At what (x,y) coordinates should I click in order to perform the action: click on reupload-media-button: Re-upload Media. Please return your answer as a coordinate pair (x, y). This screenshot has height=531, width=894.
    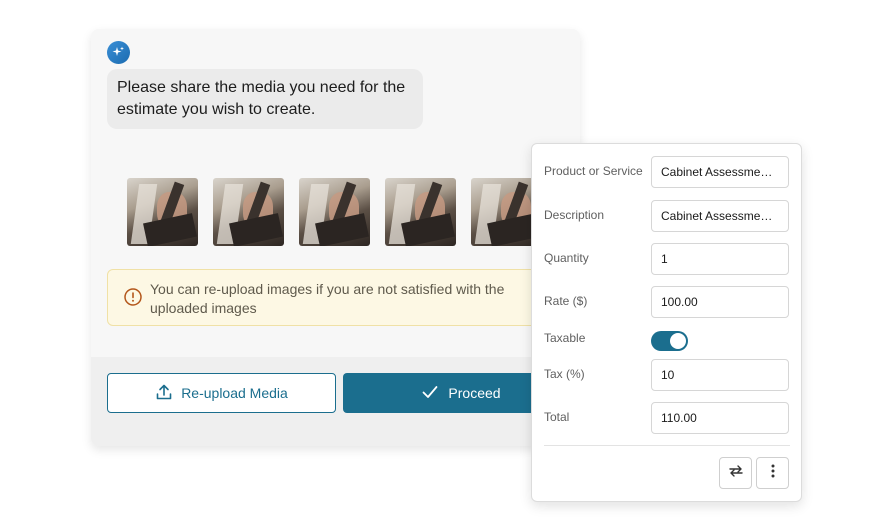
    Looking at the image, I should click on (221, 393).